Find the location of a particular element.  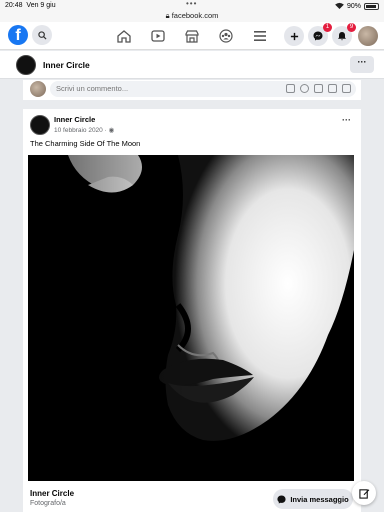

create-button is located at coordinates (294, 36).